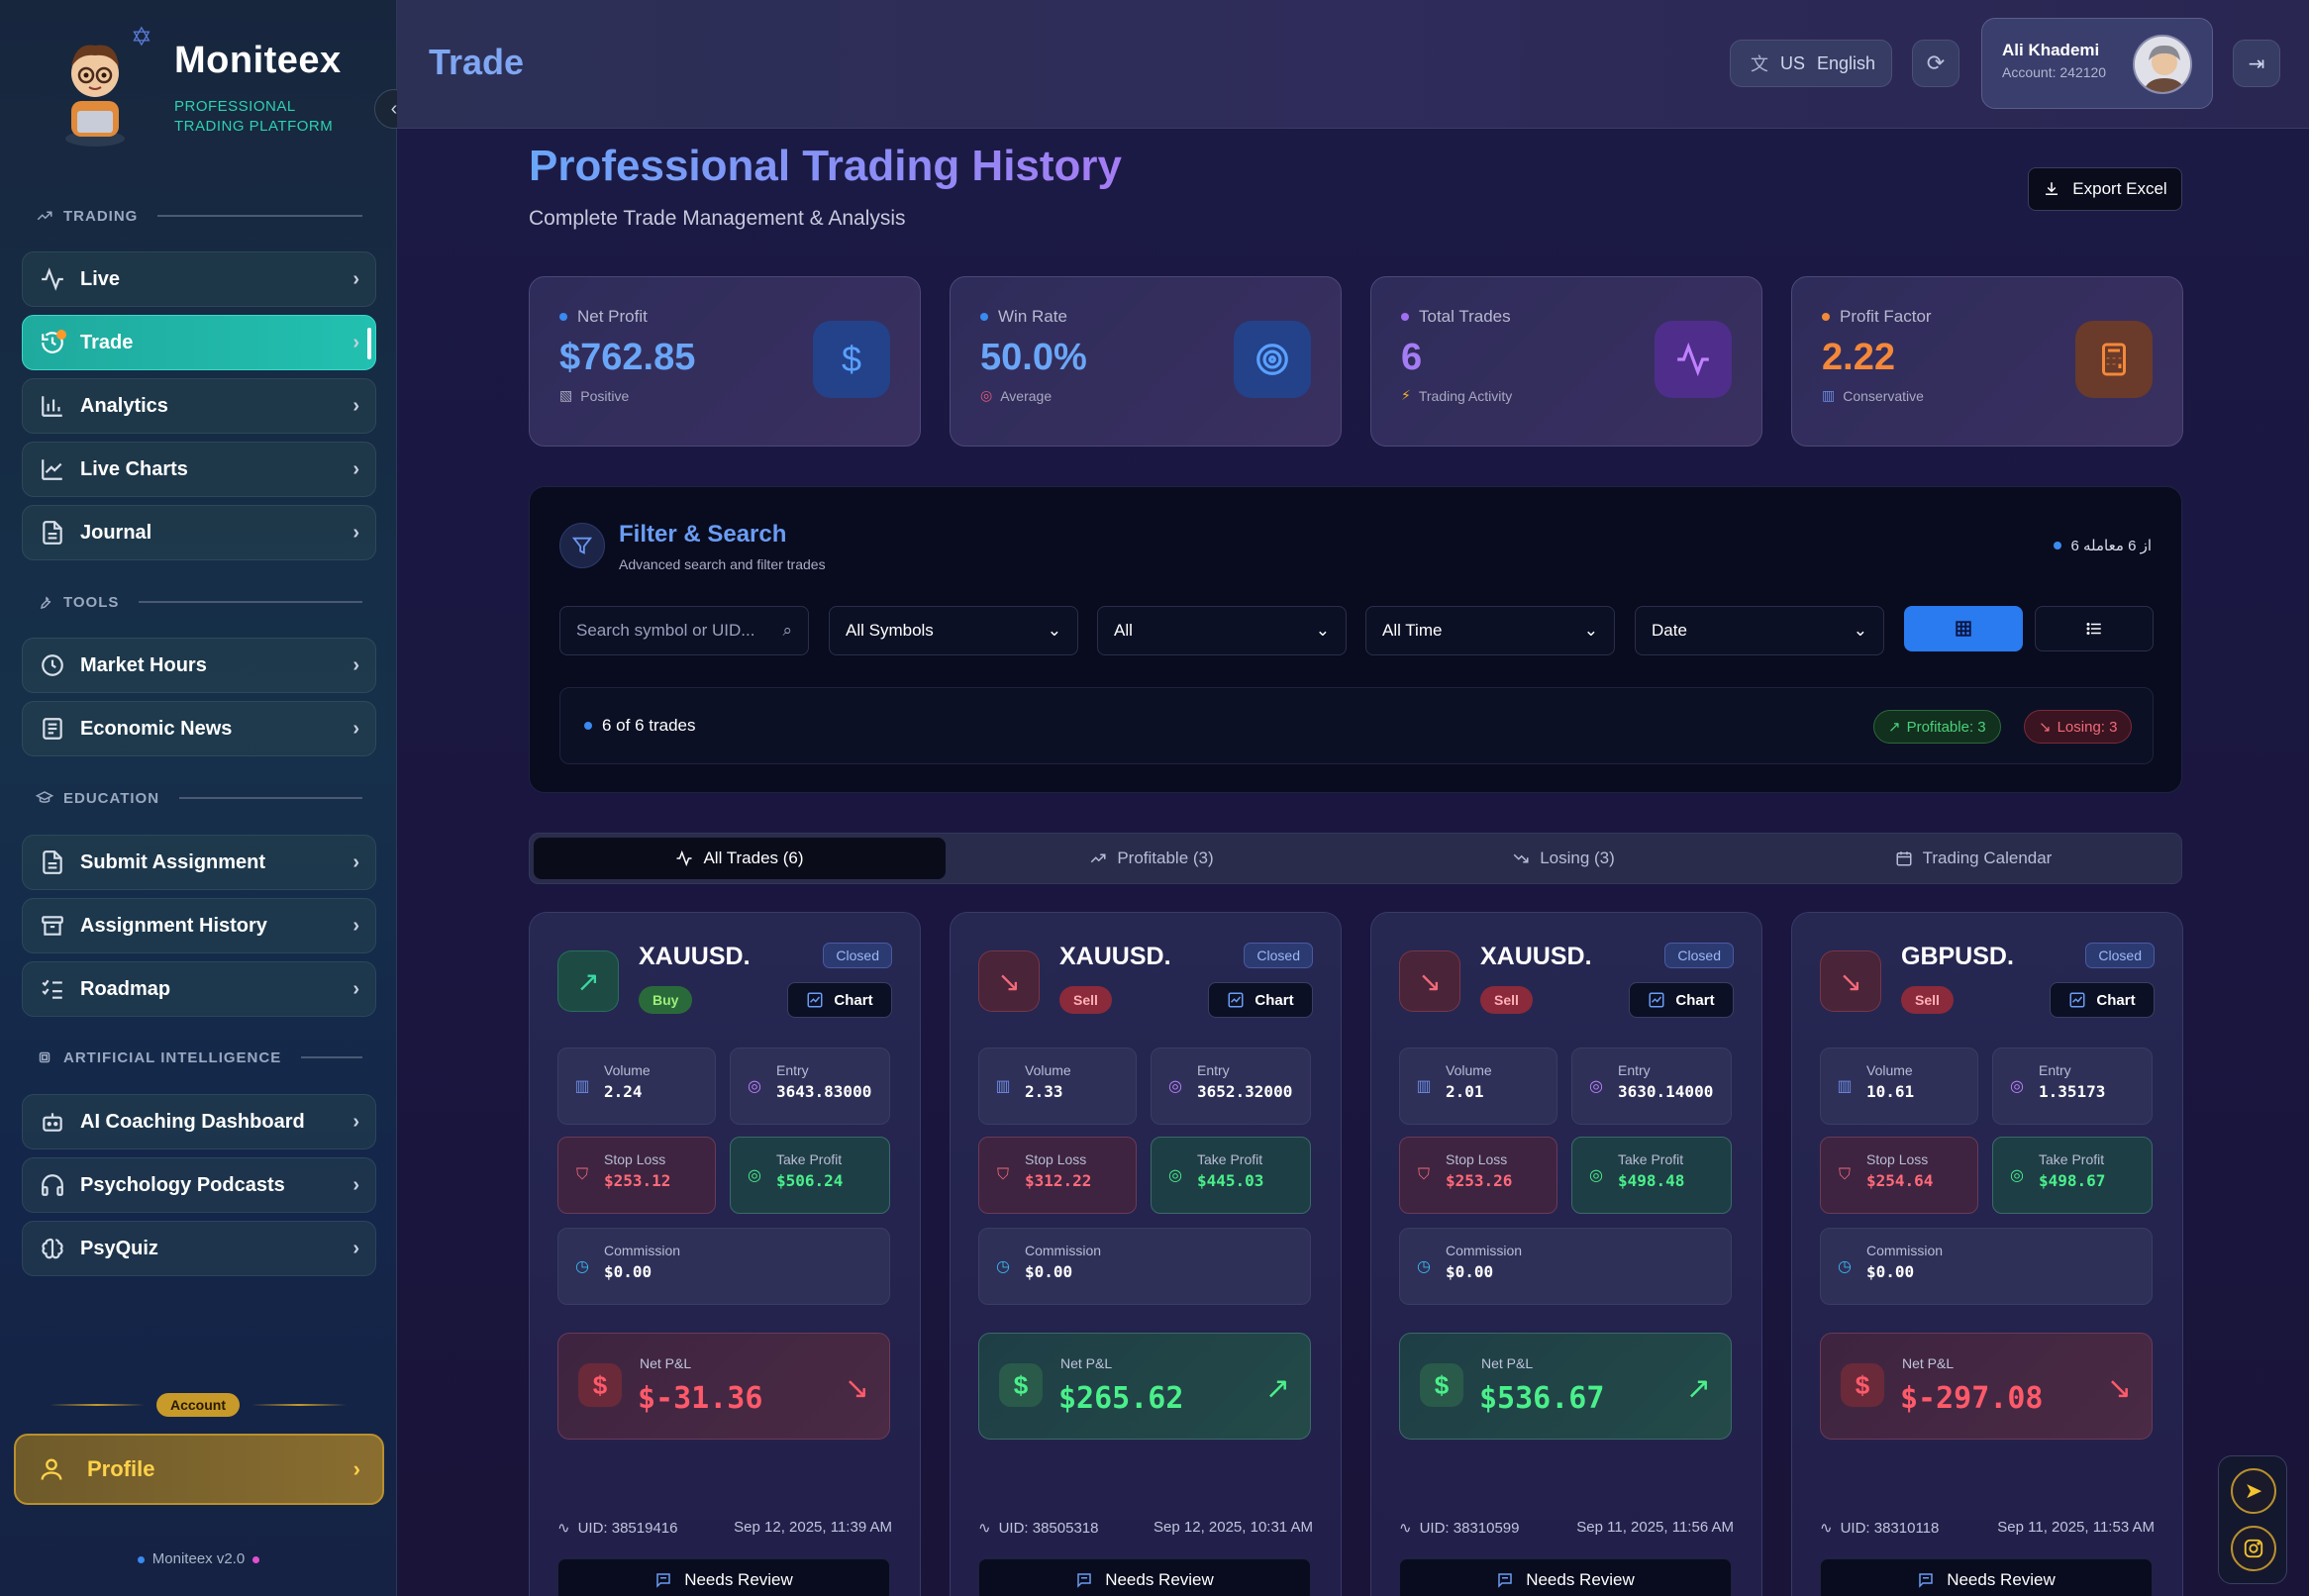  I want to click on logout-button: ⇥, so click(2256, 63).